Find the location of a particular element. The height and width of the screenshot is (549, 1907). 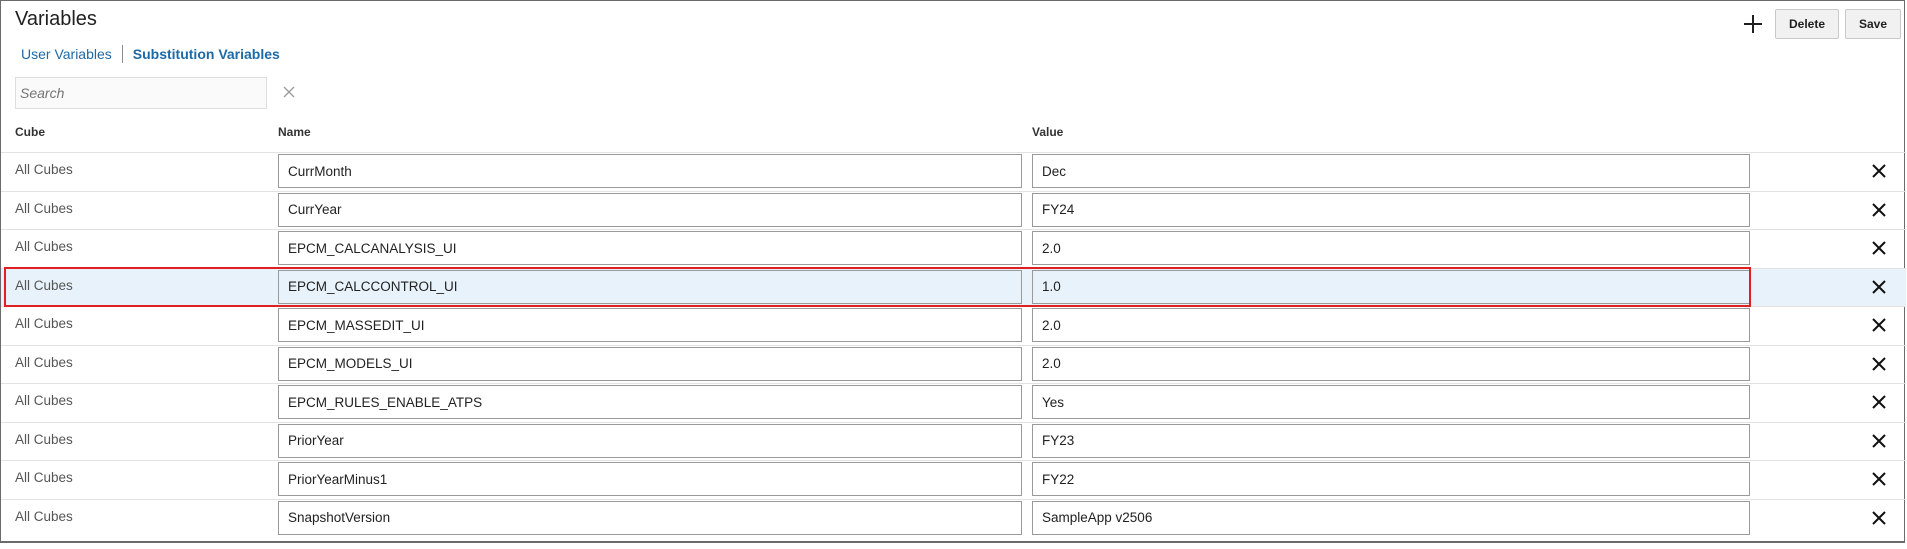

column-header-name: Name is located at coordinates (294, 132).